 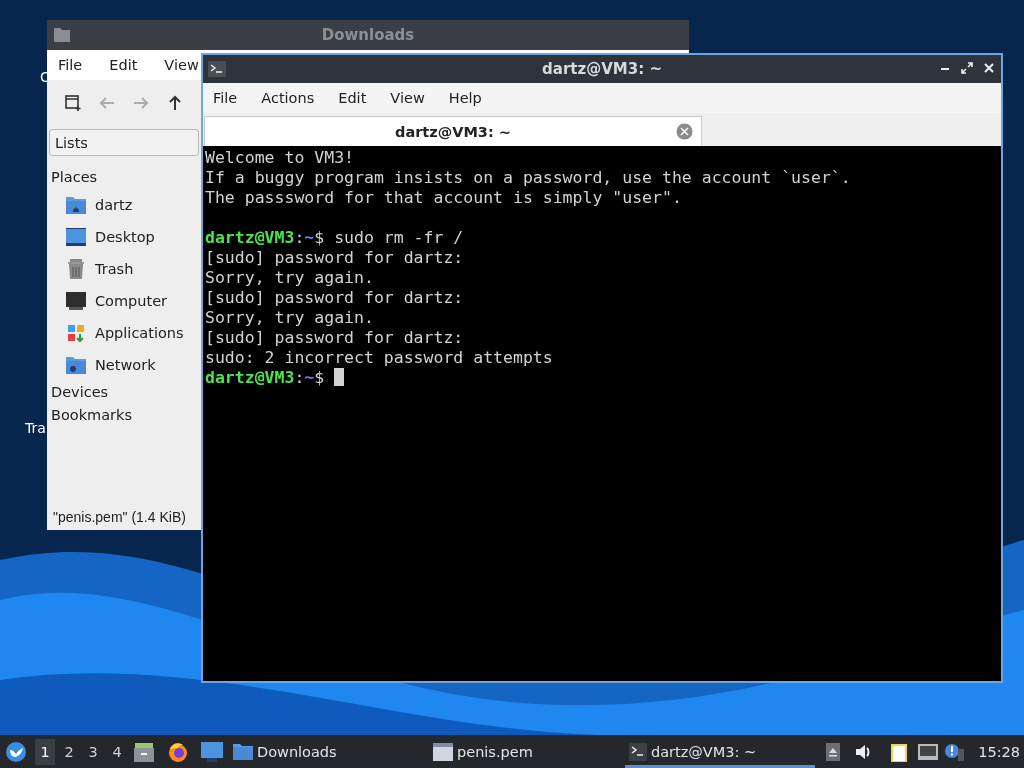 What do you see at coordinates (329, 751) in the screenshot?
I see `taskbar-task: Downloads` at bounding box center [329, 751].